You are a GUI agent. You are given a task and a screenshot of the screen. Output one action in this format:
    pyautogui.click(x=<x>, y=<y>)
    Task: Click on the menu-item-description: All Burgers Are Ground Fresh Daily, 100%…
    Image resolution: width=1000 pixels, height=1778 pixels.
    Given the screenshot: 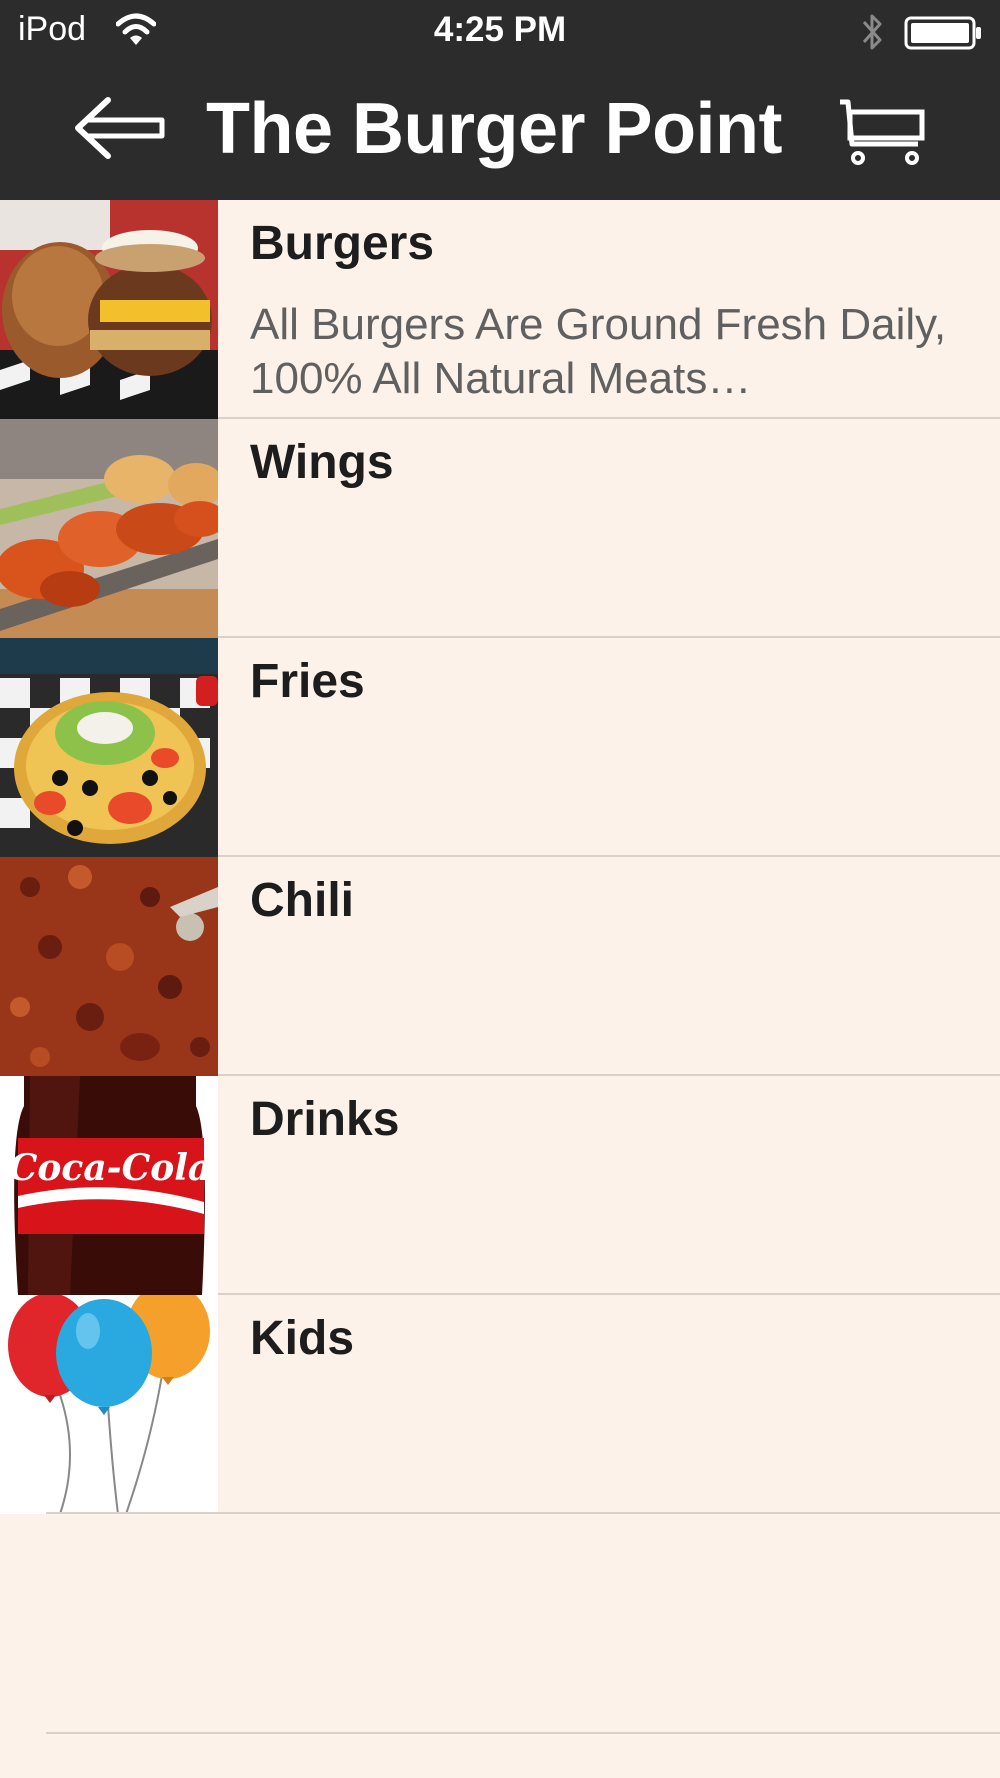 What is the action you would take?
    pyautogui.click(x=598, y=351)
    